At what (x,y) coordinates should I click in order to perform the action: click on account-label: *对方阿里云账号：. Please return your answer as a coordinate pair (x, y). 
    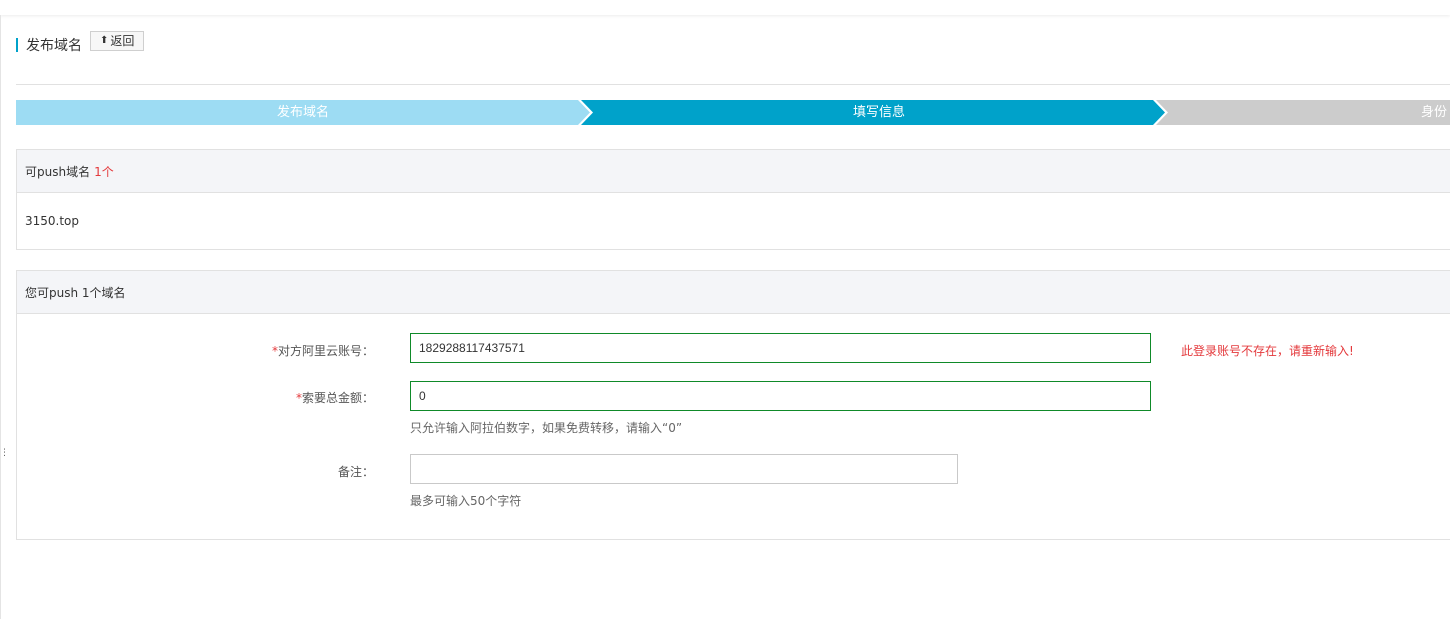
    Looking at the image, I should click on (274, 350).